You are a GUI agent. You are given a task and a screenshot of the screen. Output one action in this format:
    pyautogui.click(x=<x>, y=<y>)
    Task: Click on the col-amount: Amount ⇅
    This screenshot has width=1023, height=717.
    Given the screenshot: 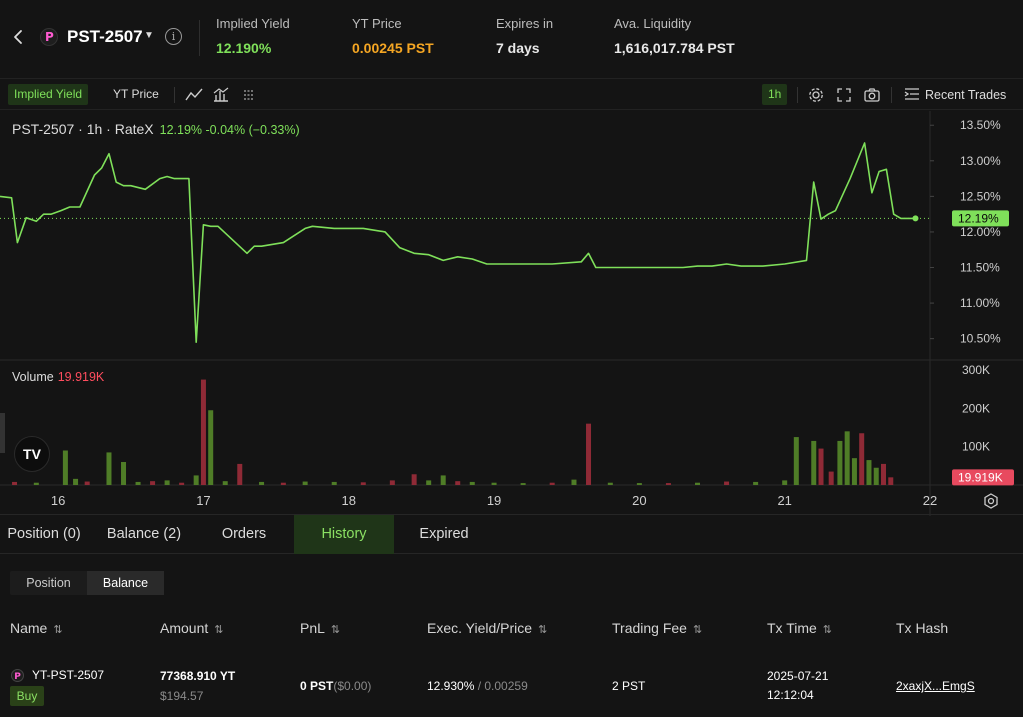 What is the action you would take?
    pyautogui.click(x=191, y=628)
    